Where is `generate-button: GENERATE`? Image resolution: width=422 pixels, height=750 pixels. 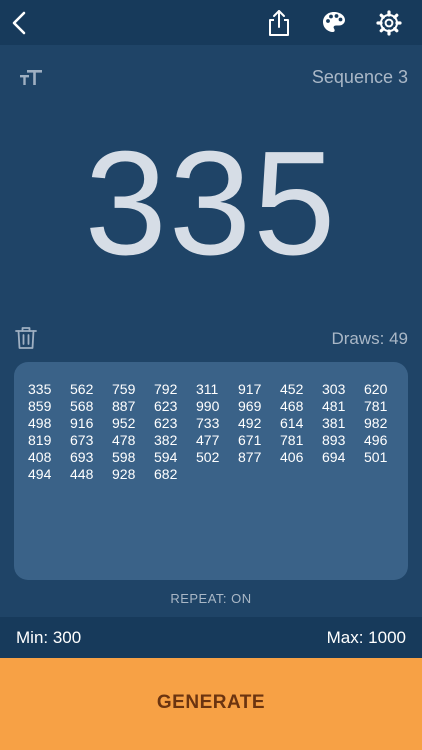 generate-button: GENERATE is located at coordinates (211, 704).